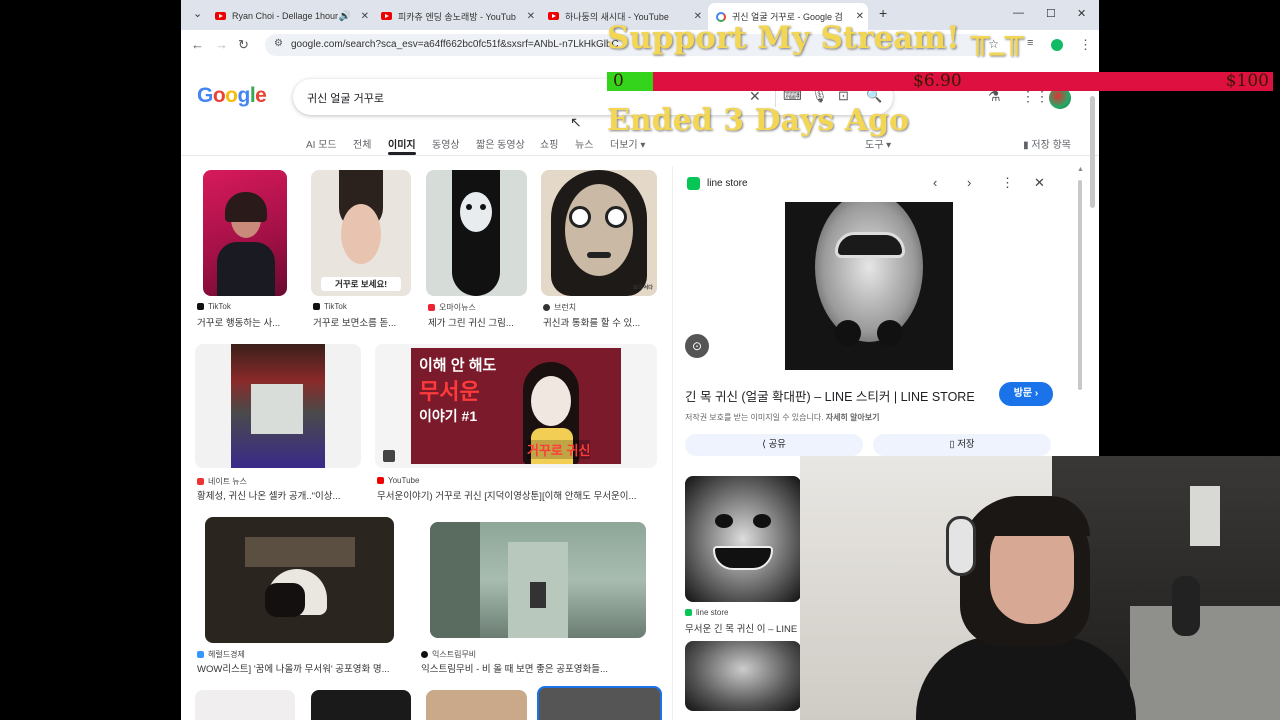  Describe the element at coordinates (221, 654) in the screenshot. I see `result-source-7: 헤럴드경제` at that location.